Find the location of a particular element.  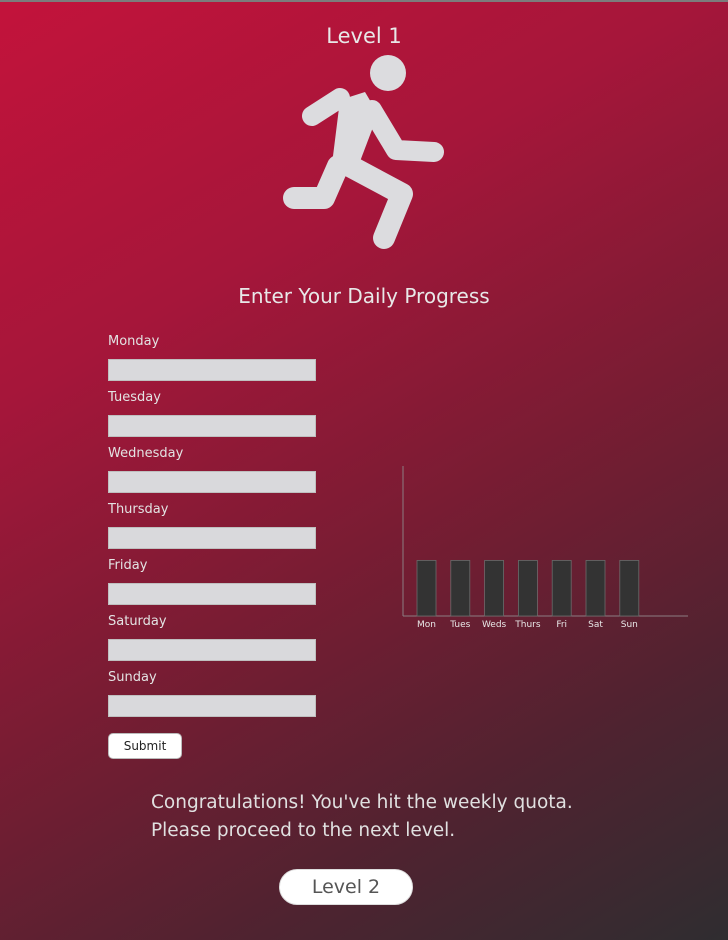

day-label-thursday: Thursday is located at coordinates (138, 509).